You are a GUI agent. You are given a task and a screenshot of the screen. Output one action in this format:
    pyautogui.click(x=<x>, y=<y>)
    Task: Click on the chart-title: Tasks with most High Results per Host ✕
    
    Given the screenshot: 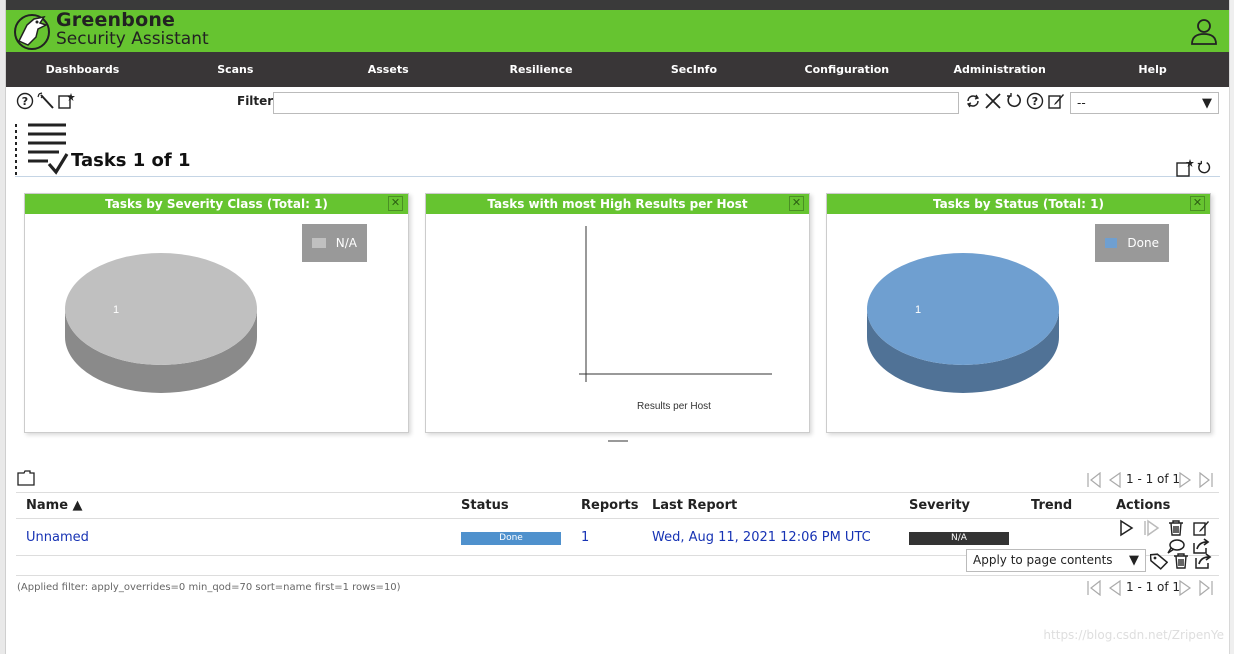 What is the action you would take?
    pyautogui.click(x=617, y=204)
    